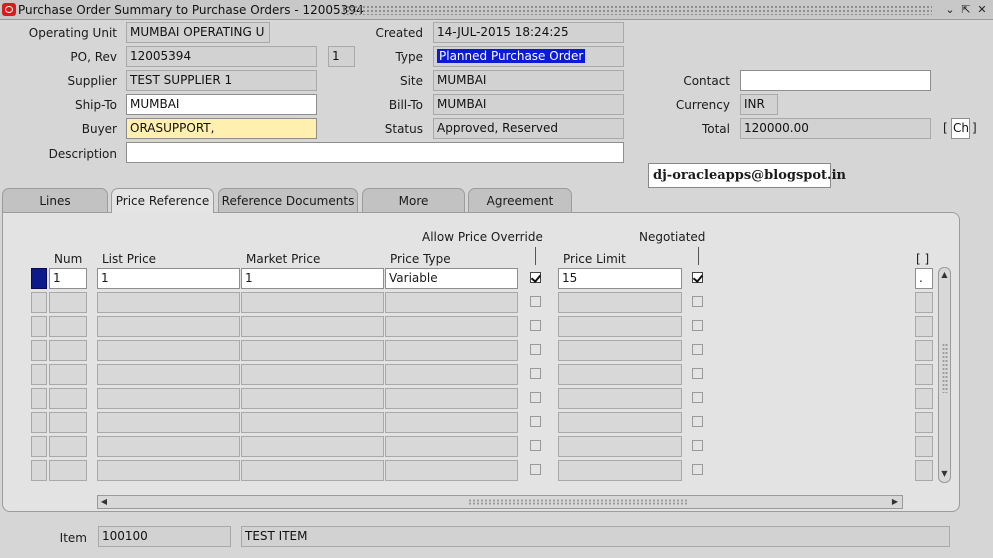 The height and width of the screenshot is (558, 993). Describe the element at coordinates (759, 104) in the screenshot. I see `currency-field: INR` at that location.